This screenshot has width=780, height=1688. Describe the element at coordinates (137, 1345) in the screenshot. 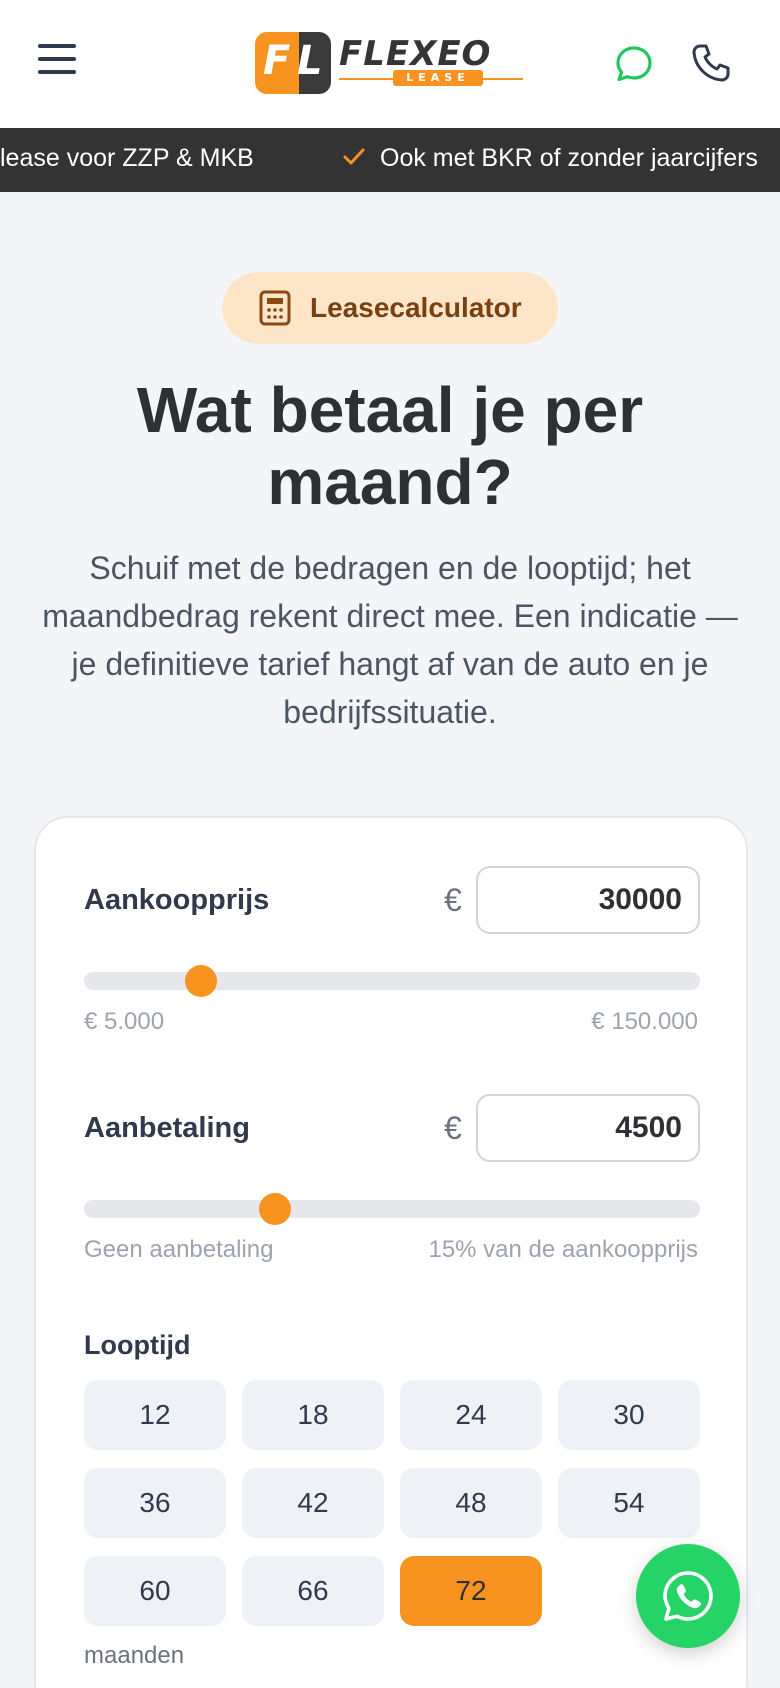

I see `term-label: Looptijd` at that location.